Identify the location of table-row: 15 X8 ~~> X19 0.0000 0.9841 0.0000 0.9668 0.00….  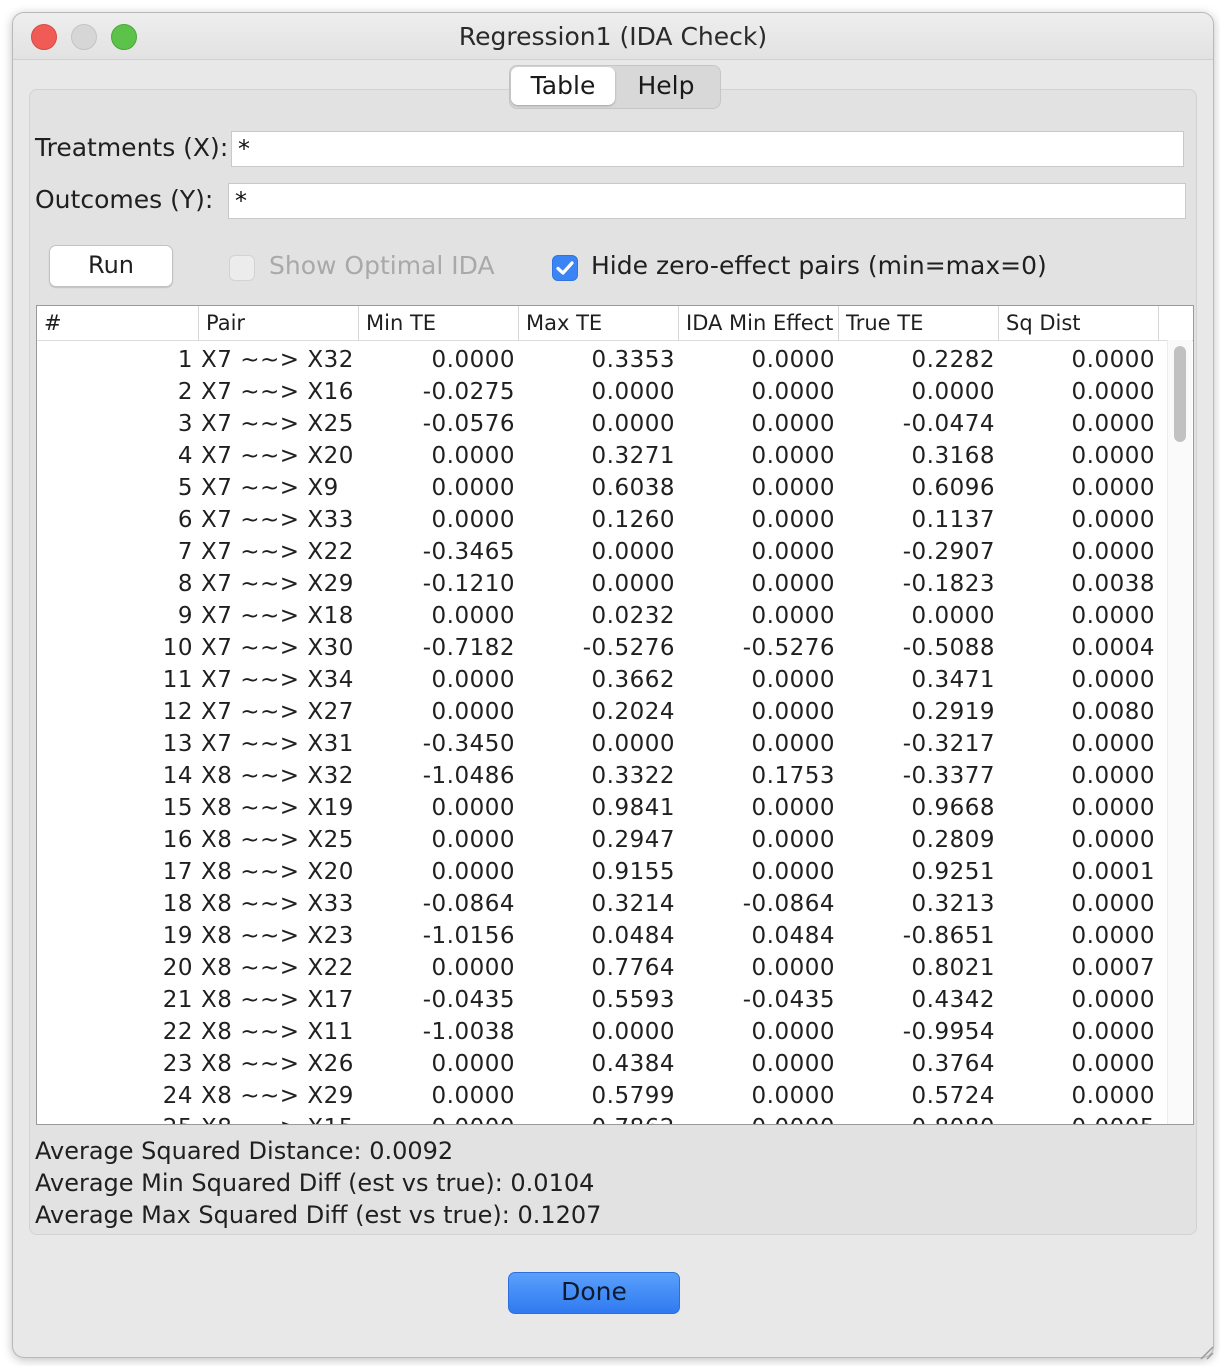
(602, 808).